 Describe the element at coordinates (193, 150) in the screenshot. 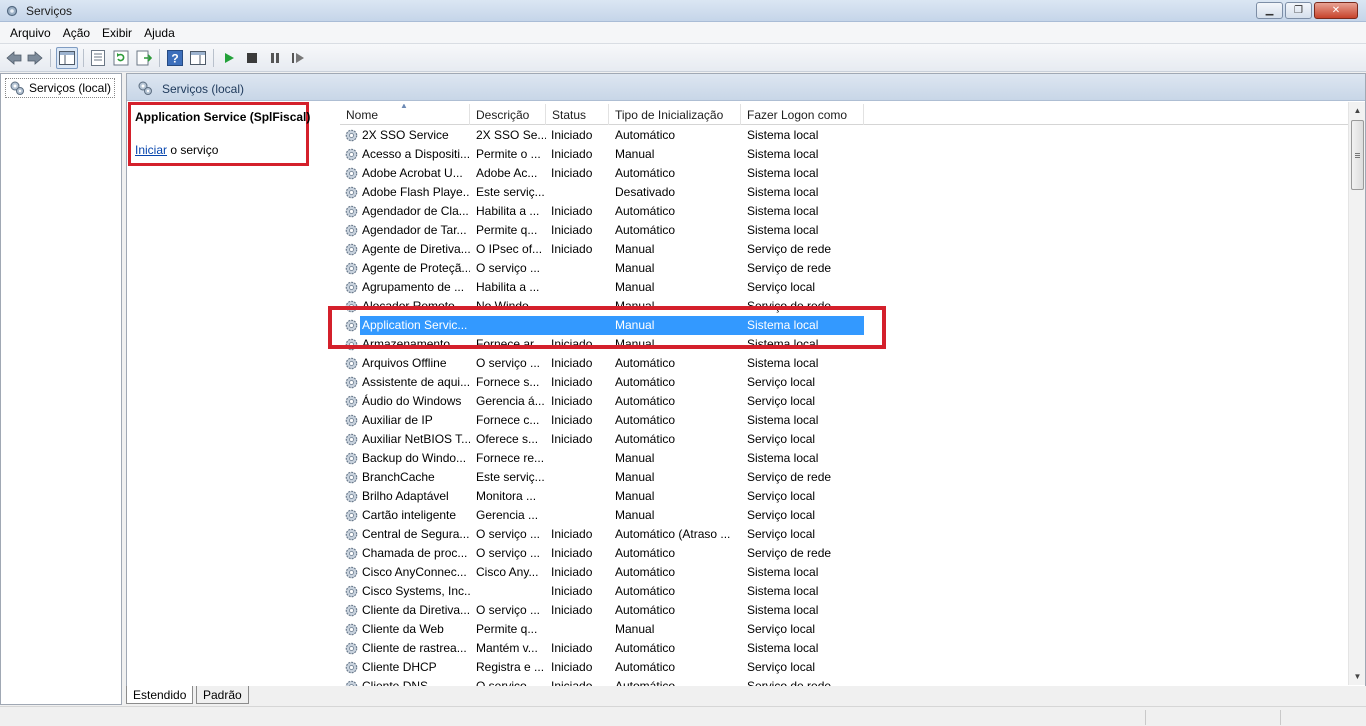

I see `action-suffix: o serviço` at that location.